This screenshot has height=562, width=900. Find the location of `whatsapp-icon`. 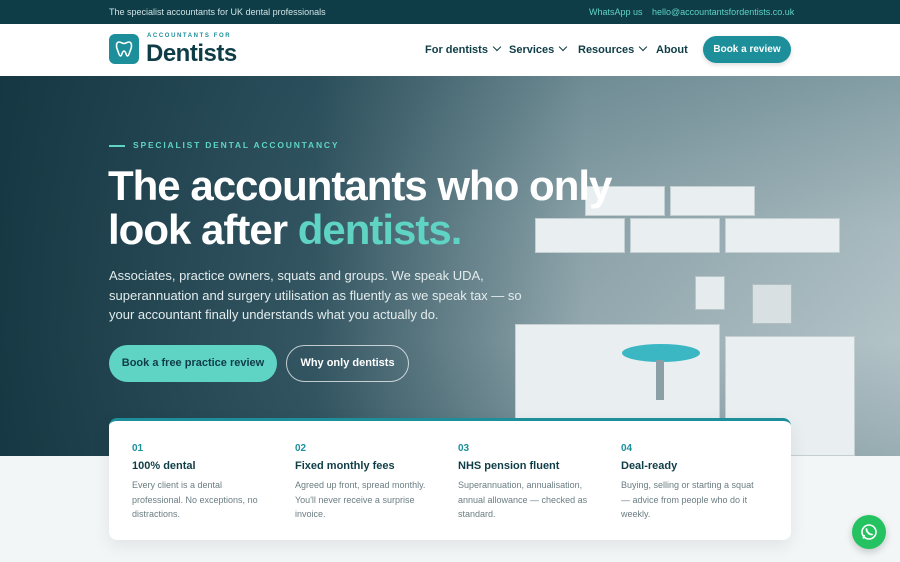

whatsapp-icon is located at coordinates (869, 532).